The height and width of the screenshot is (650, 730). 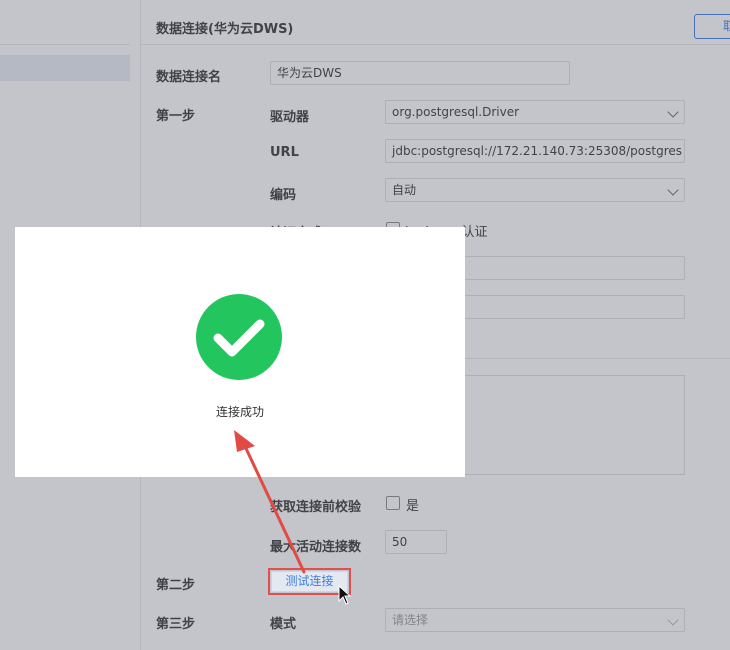 I want to click on success-message: 连接成功, so click(x=239, y=412).